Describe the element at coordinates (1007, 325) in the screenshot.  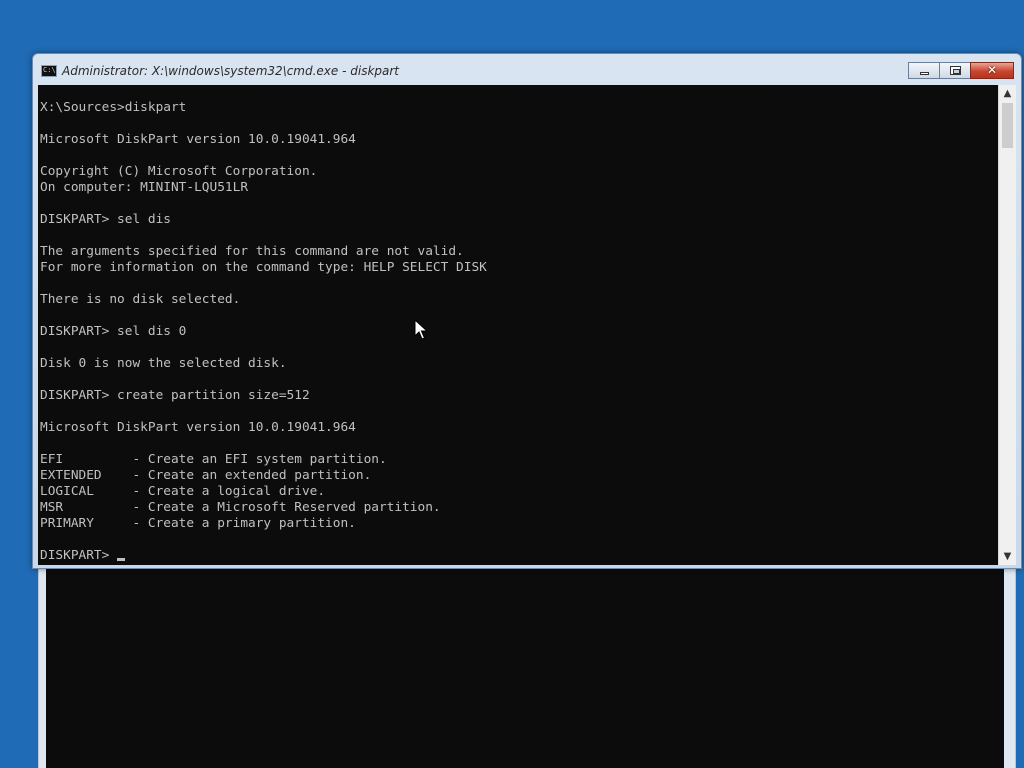
I see `vertical-scrollbar: ▲ ▼` at that location.